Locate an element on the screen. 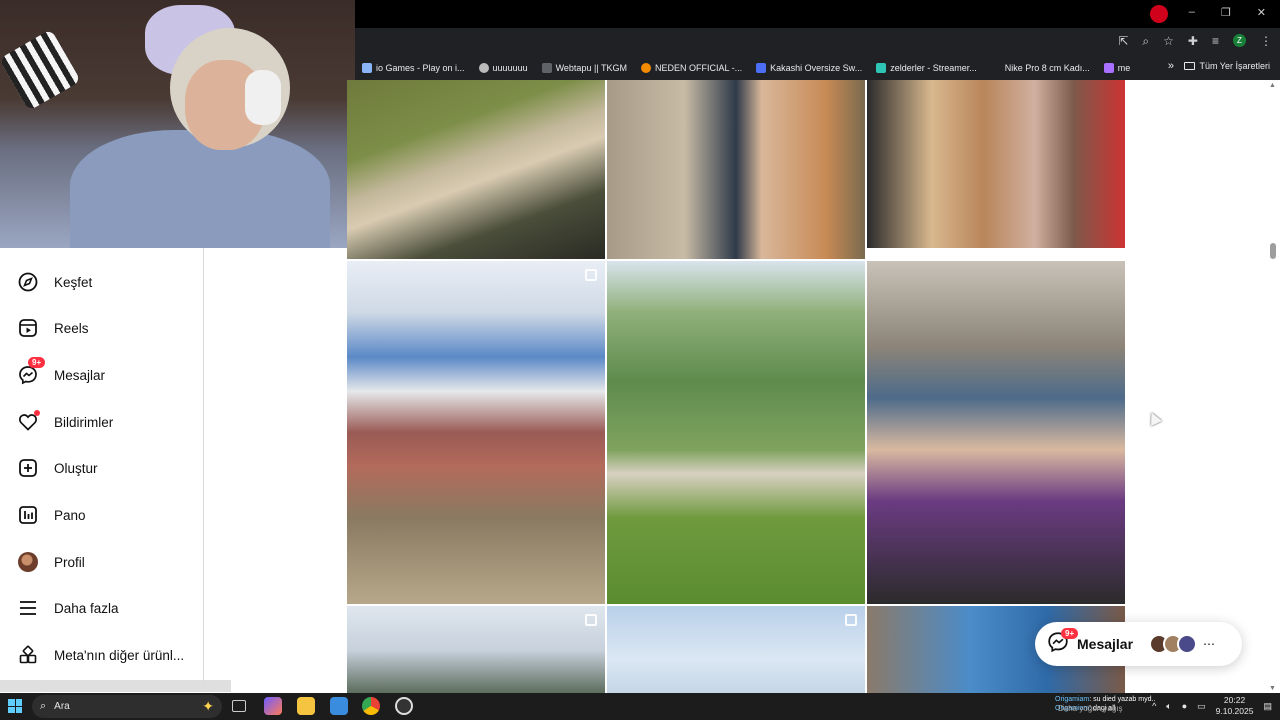 Image resolution: width=1280 pixels, height=720 pixels. speaker-icon: 🔈︎ is located at coordinates (1168, 706).